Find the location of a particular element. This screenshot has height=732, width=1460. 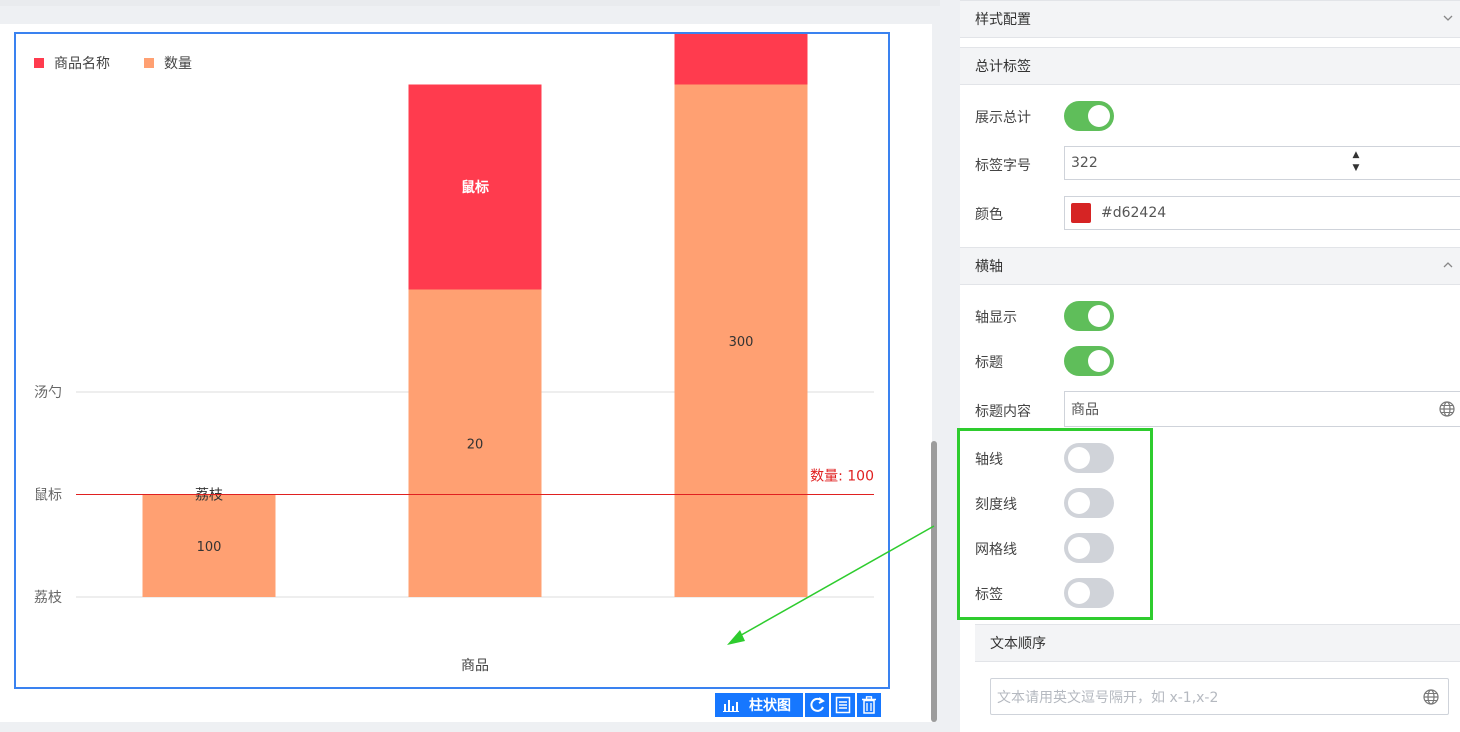

chart-type-button: 柱状图 is located at coordinates (759, 705).